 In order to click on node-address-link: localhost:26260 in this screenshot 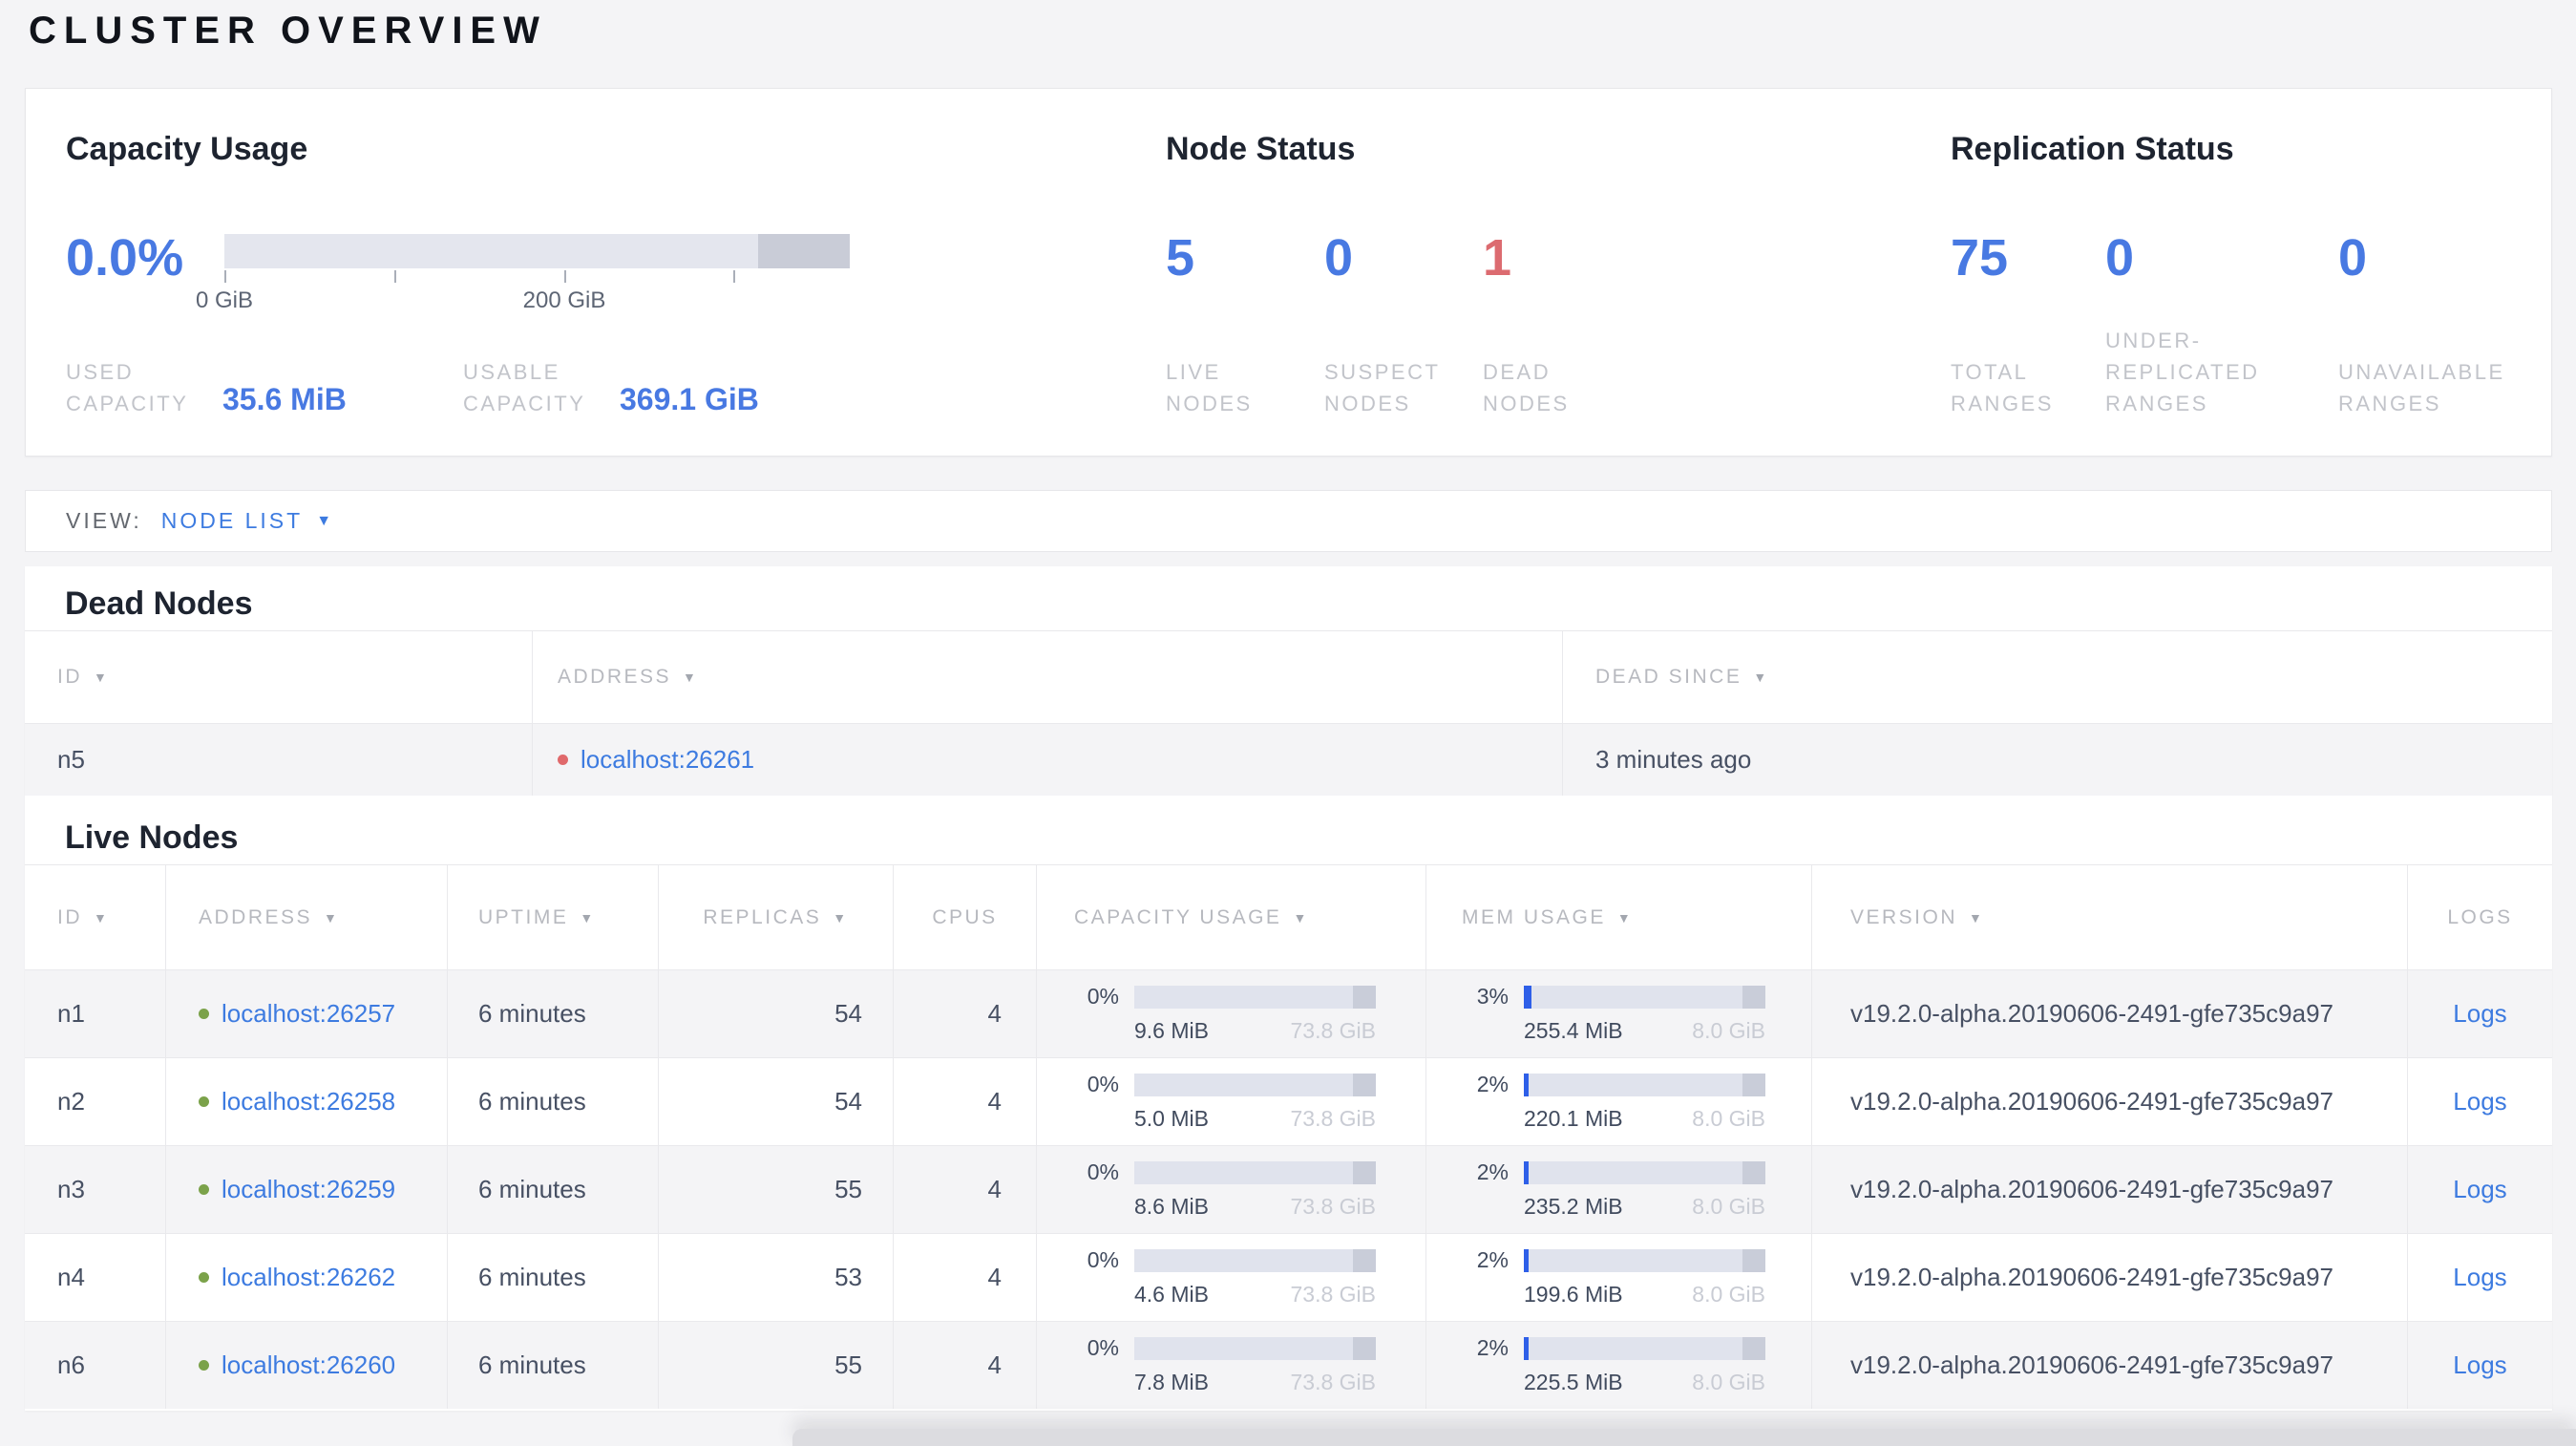, I will do `click(308, 1365)`.